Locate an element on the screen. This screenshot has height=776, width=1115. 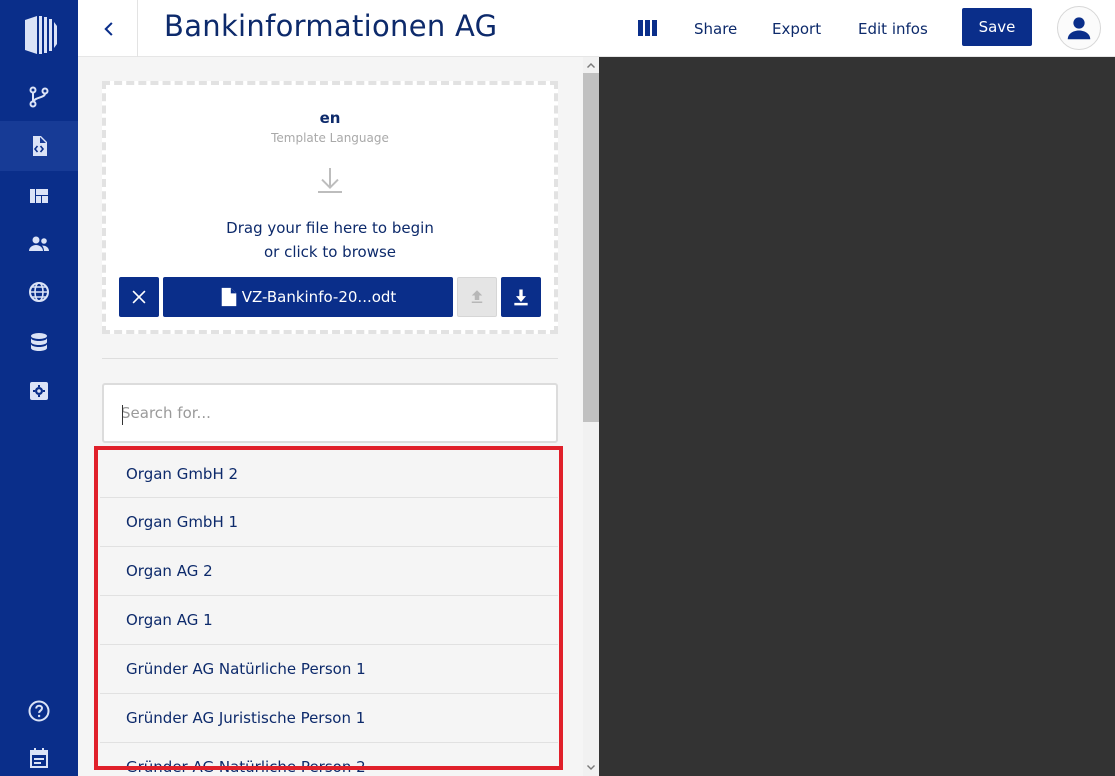
list-item: Organ AG 2 is located at coordinates (329, 571).